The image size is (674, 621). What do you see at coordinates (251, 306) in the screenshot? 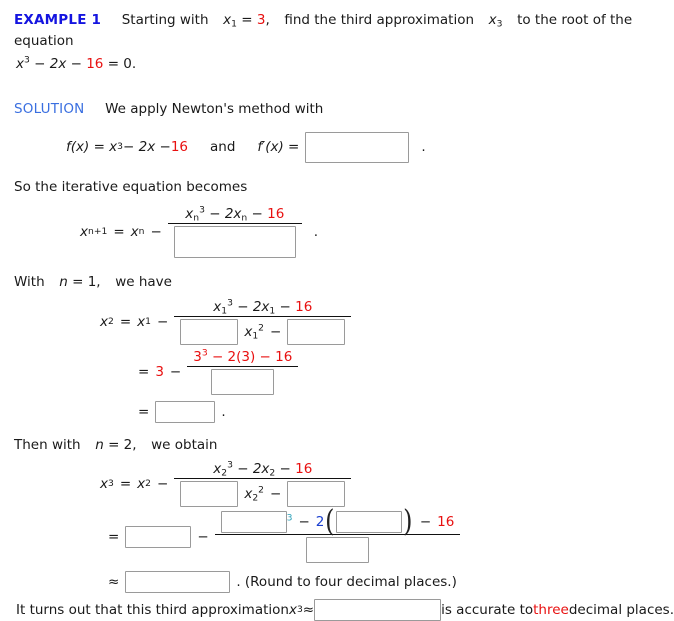
I see `x2-num-mid: − 2x` at bounding box center [251, 306].